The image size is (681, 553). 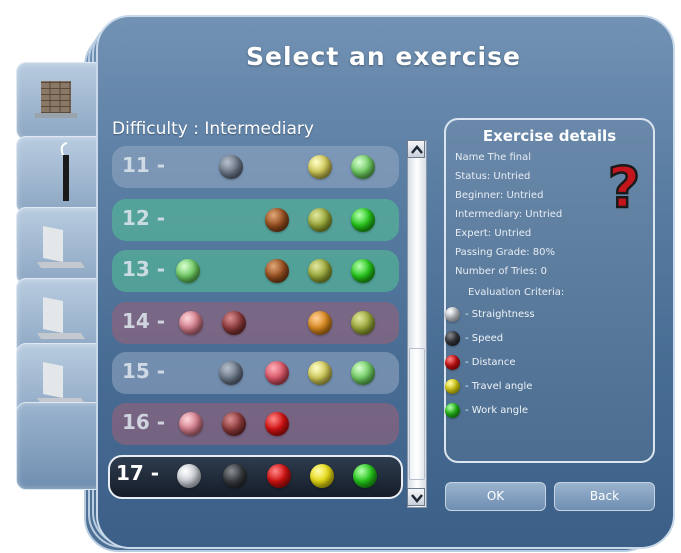 I want to click on exercise-number: 17 -, so click(x=138, y=473).